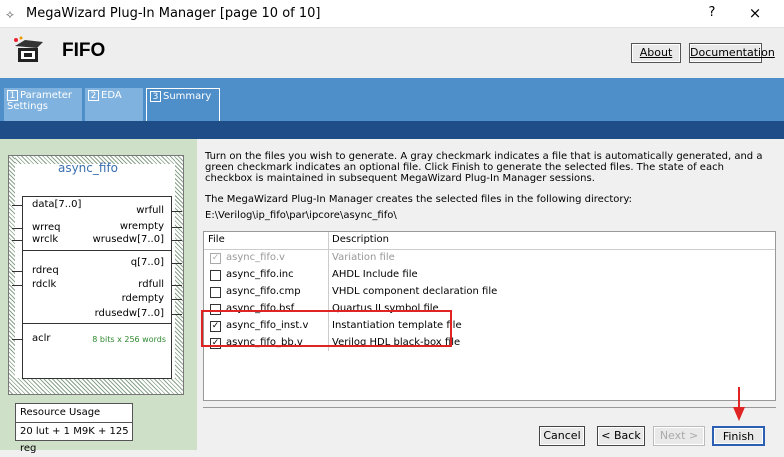  I want to click on port-label: rdempty, so click(142, 298).